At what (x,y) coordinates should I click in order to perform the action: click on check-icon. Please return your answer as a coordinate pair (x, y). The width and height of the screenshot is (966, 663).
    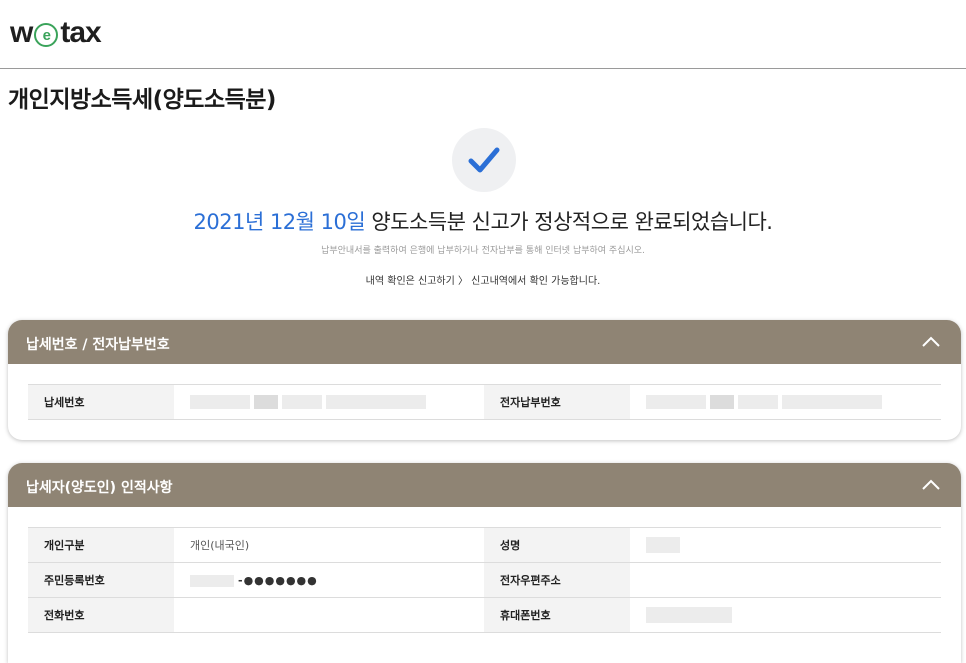
    Looking at the image, I should click on (484, 160).